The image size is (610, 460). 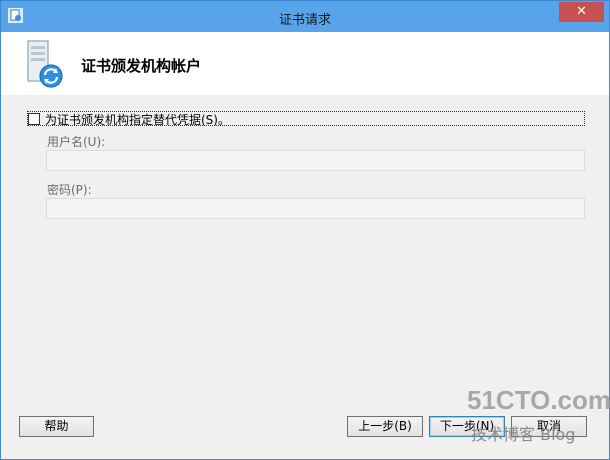 What do you see at coordinates (304, 20) in the screenshot?
I see `window-title: 证书请求` at bounding box center [304, 20].